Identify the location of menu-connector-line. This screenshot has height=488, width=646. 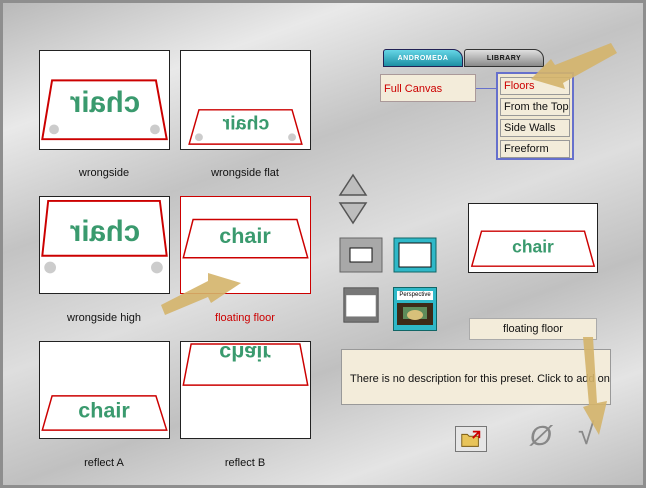
(486, 88).